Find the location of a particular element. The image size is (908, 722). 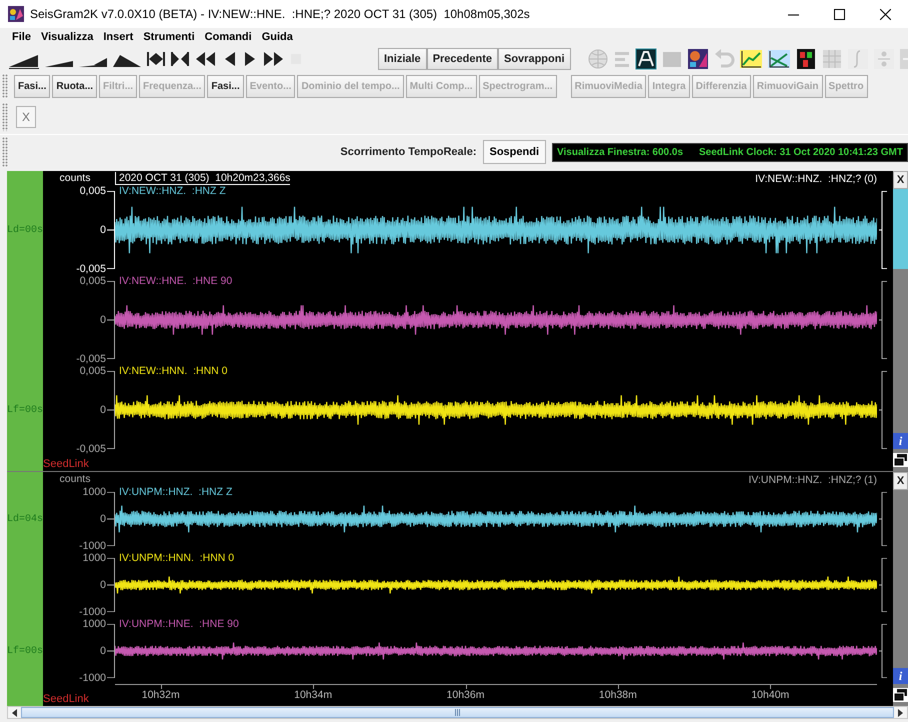

trace-name: IV:UNPM::HNN. :HNN 0 is located at coordinates (177, 558).